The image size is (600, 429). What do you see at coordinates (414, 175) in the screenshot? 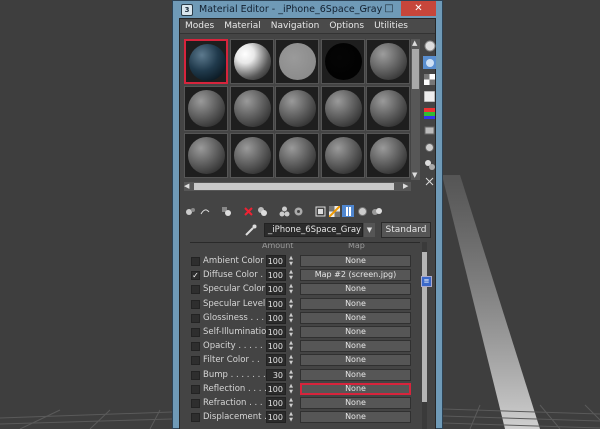
I see `scroll-down-icon: ▼` at bounding box center [414, 175].